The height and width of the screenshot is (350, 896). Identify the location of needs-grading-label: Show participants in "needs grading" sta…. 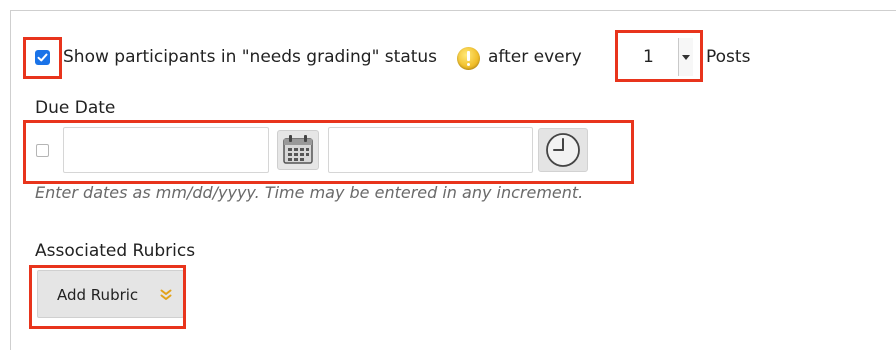
(250, 57).